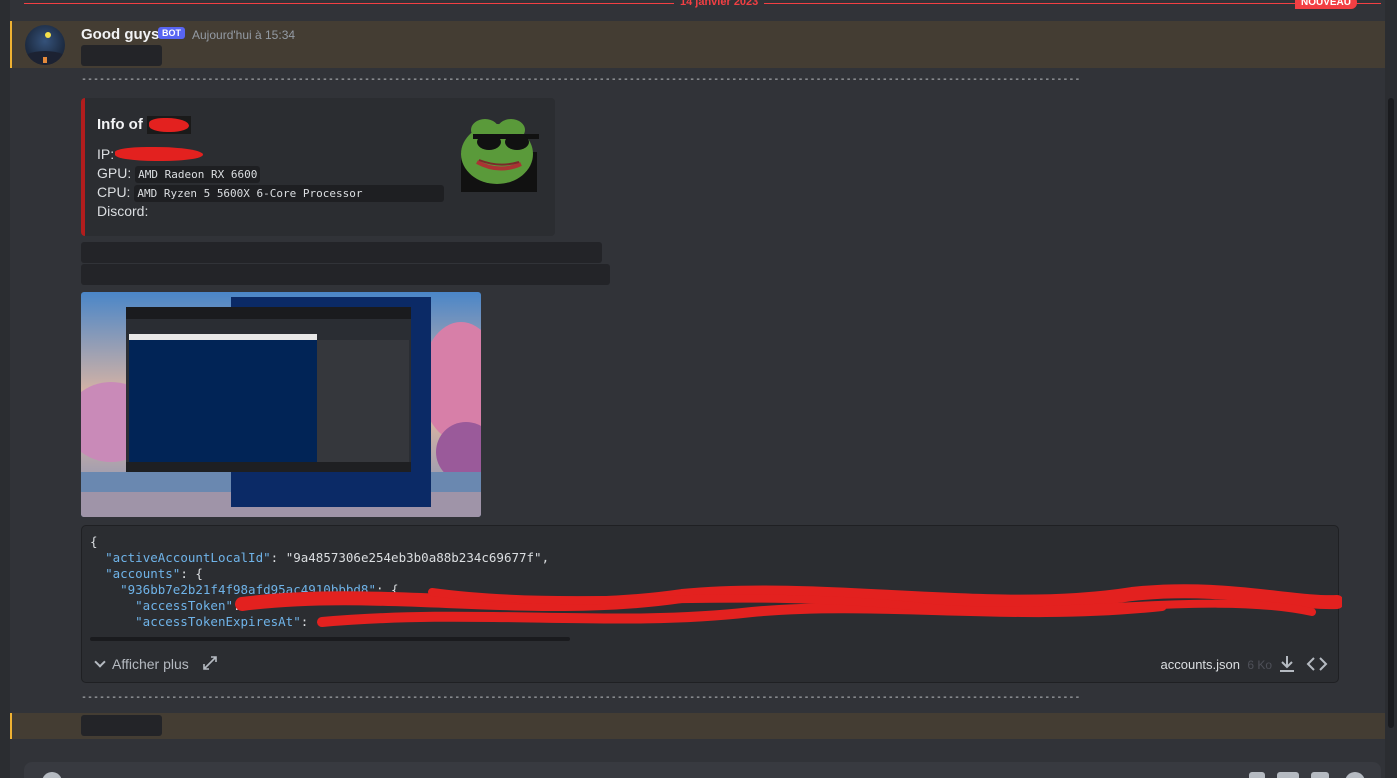 The image size is (1397, 778). Describe the element at coordinates (243, 35) in the screenshot. I see `message-timestamp: Aujourd'hui à 15:34` at that location.